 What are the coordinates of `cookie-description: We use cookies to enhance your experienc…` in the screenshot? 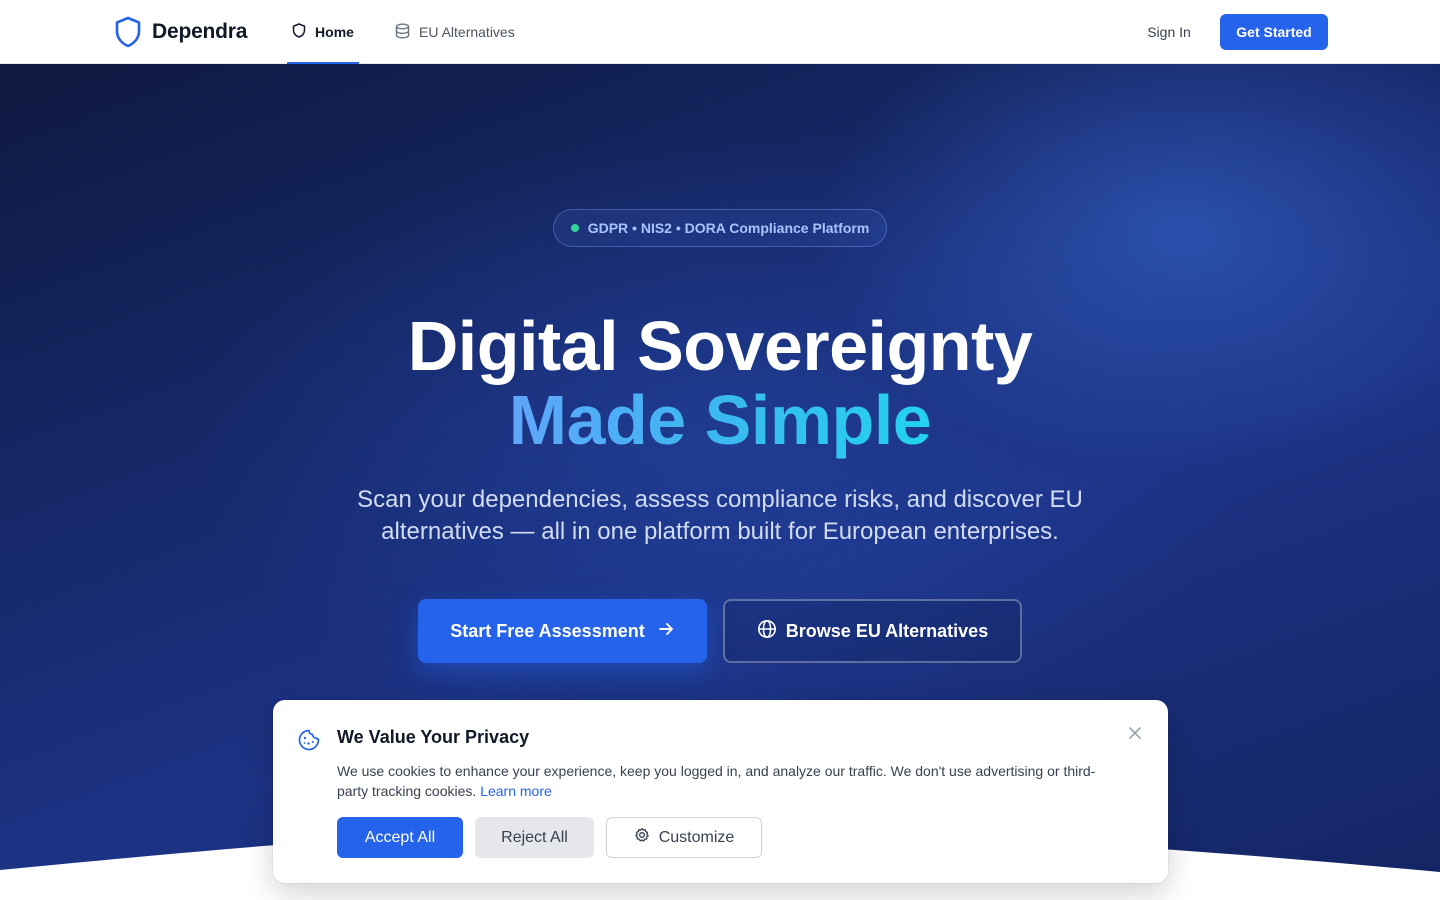 It's located at (716, 781).